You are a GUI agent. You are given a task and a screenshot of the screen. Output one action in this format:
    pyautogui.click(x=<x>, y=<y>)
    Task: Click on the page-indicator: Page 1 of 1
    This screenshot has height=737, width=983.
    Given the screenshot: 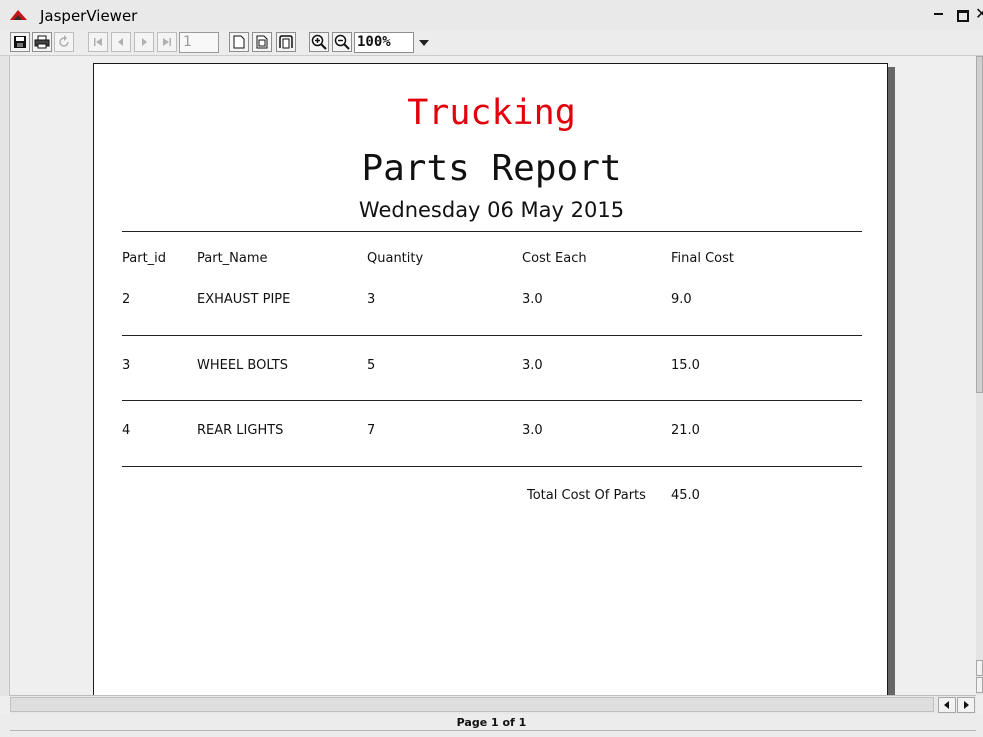 What is the action you would take?
    pyautogui.click(x=491, y=722)
    